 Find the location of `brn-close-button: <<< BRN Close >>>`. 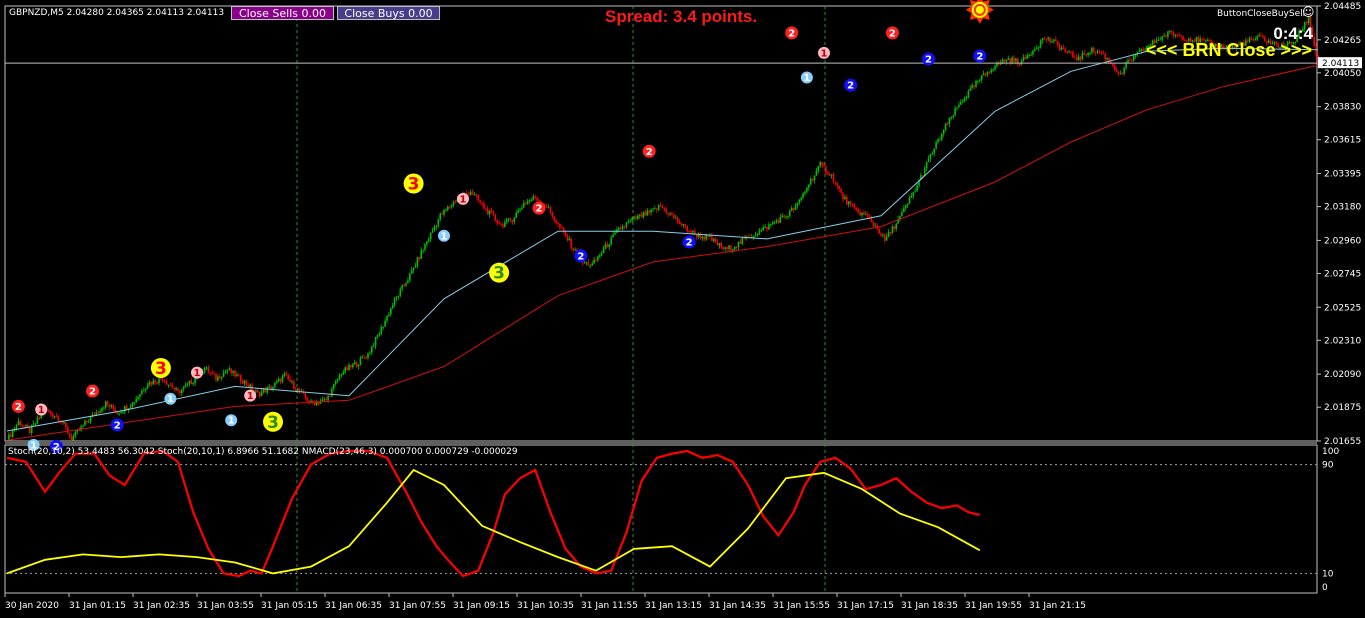

brn-close-button: <<< BRN Close >>> is located at coordinates (1229, 50).